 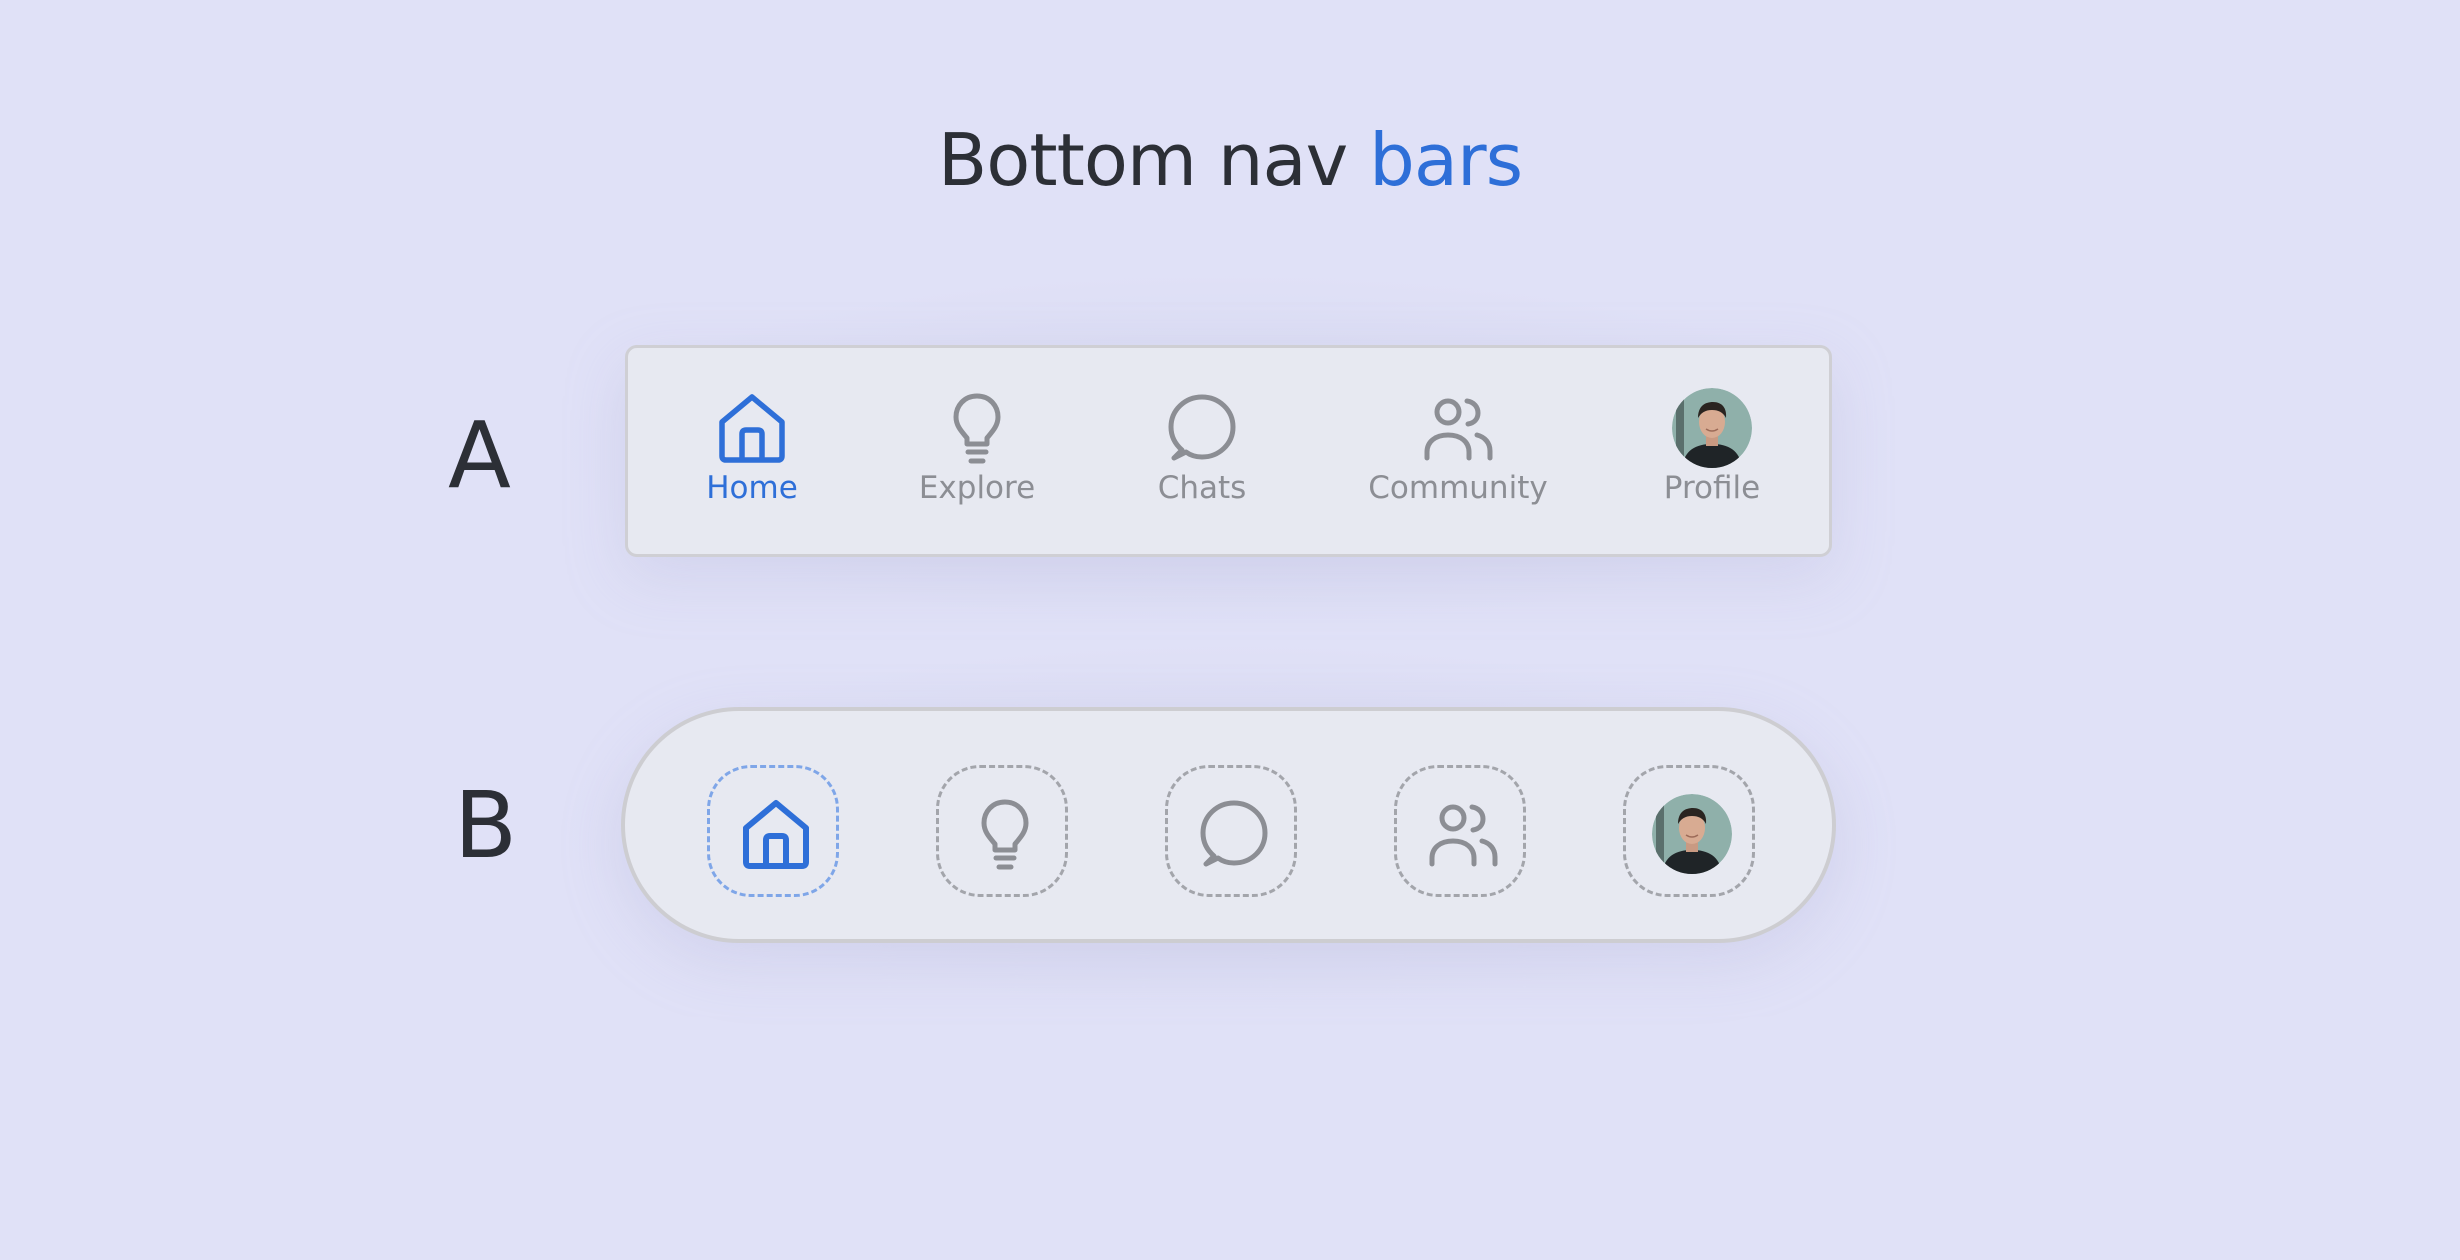 What do you see at coordinates (752, 488) in the screenshot?
I see `nav-label-home: Home` at bounding box center [752, 488].